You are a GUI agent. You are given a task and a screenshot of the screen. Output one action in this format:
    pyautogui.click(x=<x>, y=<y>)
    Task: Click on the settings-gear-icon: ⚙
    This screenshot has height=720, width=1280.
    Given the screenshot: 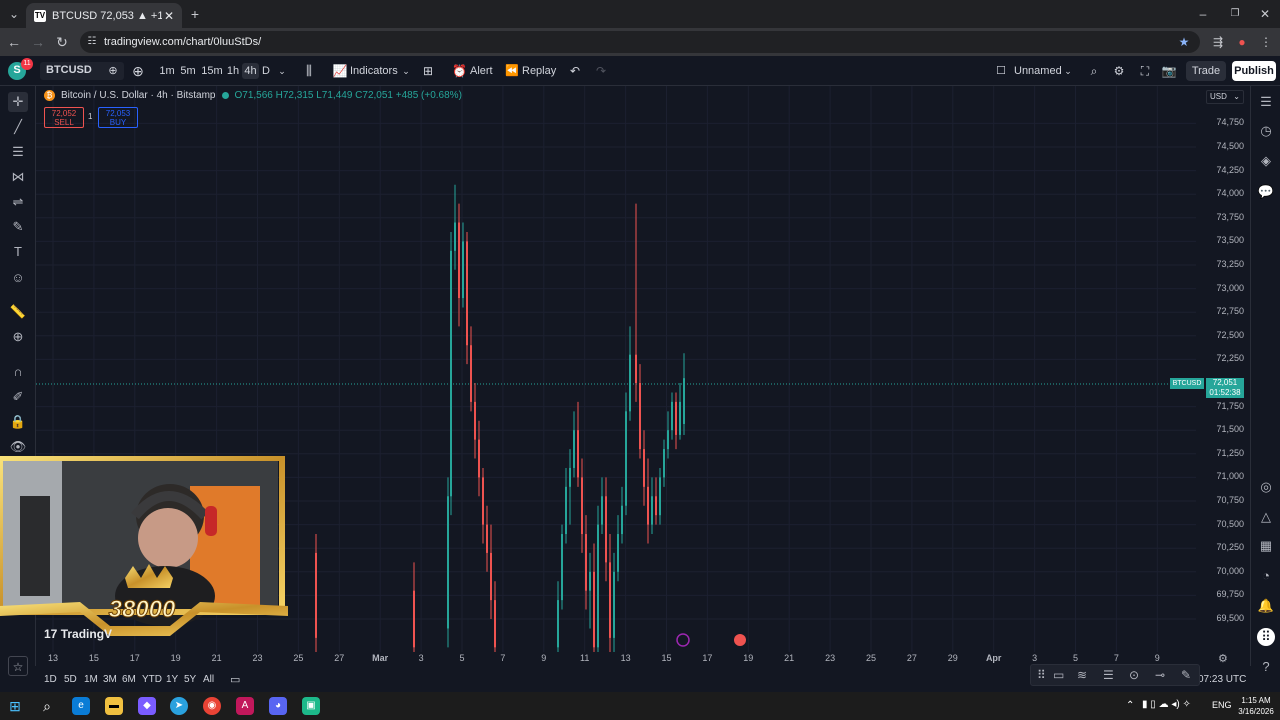 What is the action you would take?
    pyautogui.click(x=1119, y=71)
    